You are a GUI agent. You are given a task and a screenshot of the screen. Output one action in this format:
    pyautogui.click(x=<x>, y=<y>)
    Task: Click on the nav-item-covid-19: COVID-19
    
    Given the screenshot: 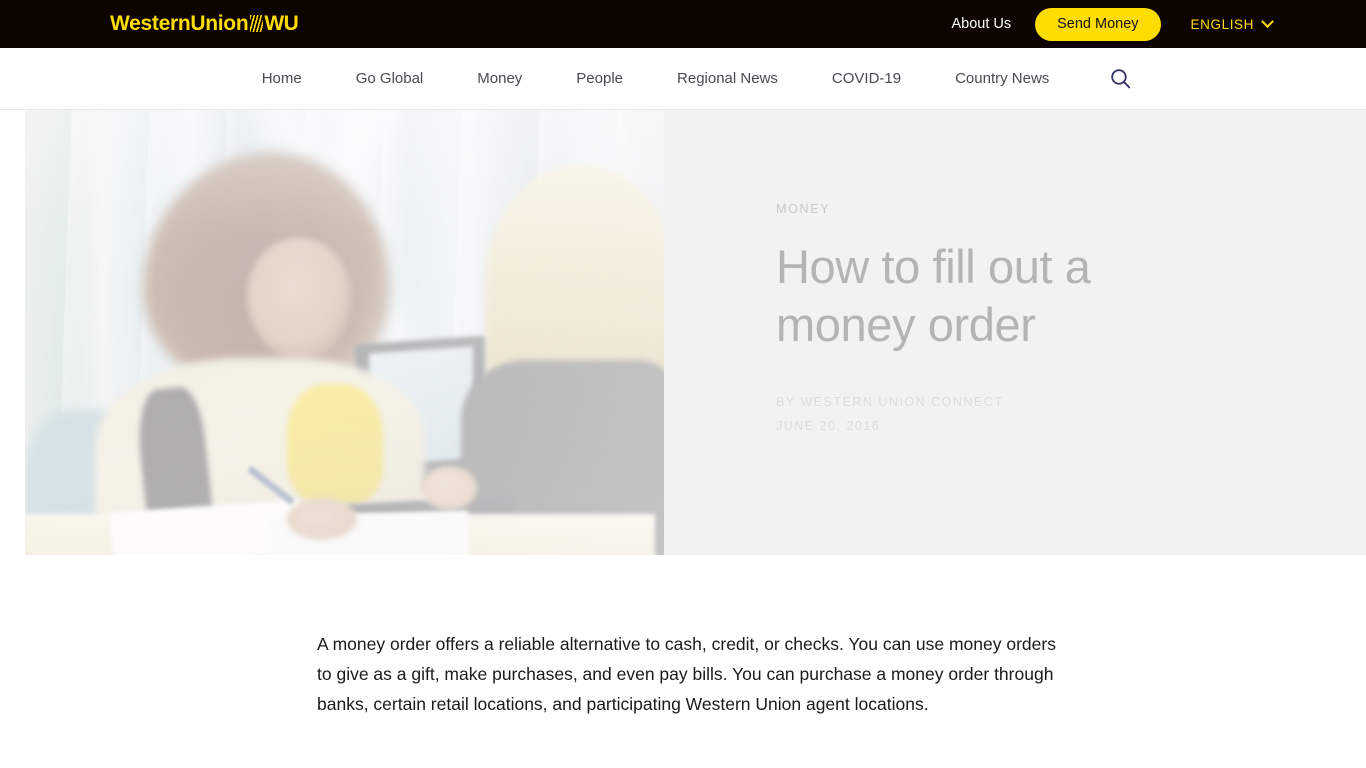 What is the action you would take?
    pyautogui.click(x=866, y=78)
    